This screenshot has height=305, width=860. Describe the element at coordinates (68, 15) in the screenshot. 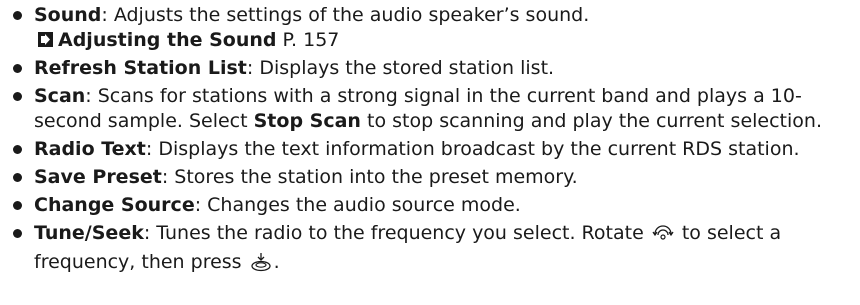

I see `term-sound: Sound` at that location.